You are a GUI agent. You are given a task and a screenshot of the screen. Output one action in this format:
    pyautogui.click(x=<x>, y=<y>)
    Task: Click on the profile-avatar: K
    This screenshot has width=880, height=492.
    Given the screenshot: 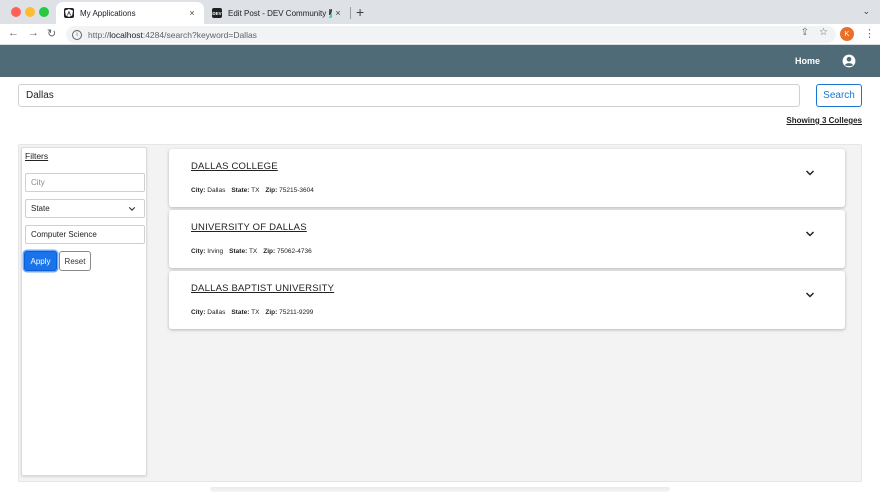 What is the action you would take?
    pyautogui.click(x=847, y=34)
    